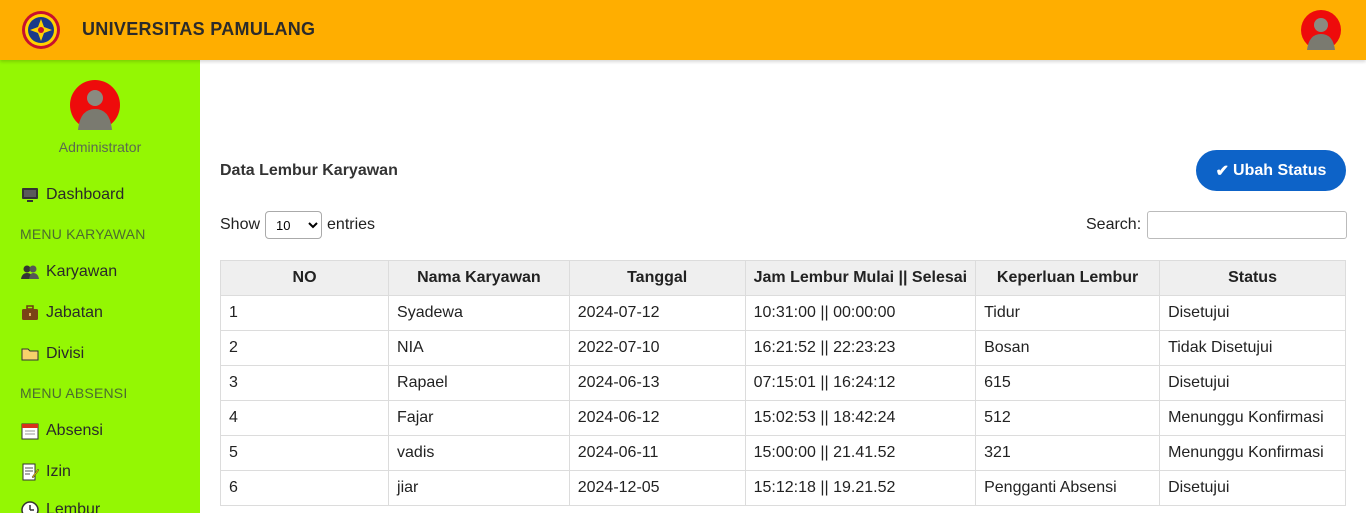  What do you see at coordinates (30, 195) in the screenshot?
I see `monitor-icon` at bounding box center [30, 195].